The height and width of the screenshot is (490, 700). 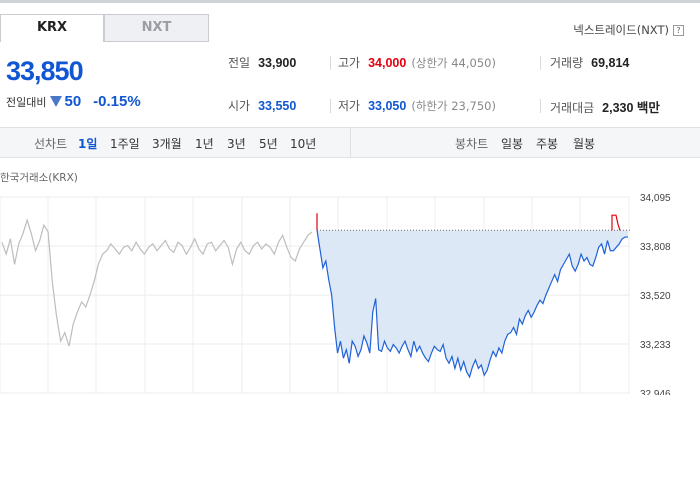 I want to click on y-tick-label: 33,520, so click(x=655, y=296).